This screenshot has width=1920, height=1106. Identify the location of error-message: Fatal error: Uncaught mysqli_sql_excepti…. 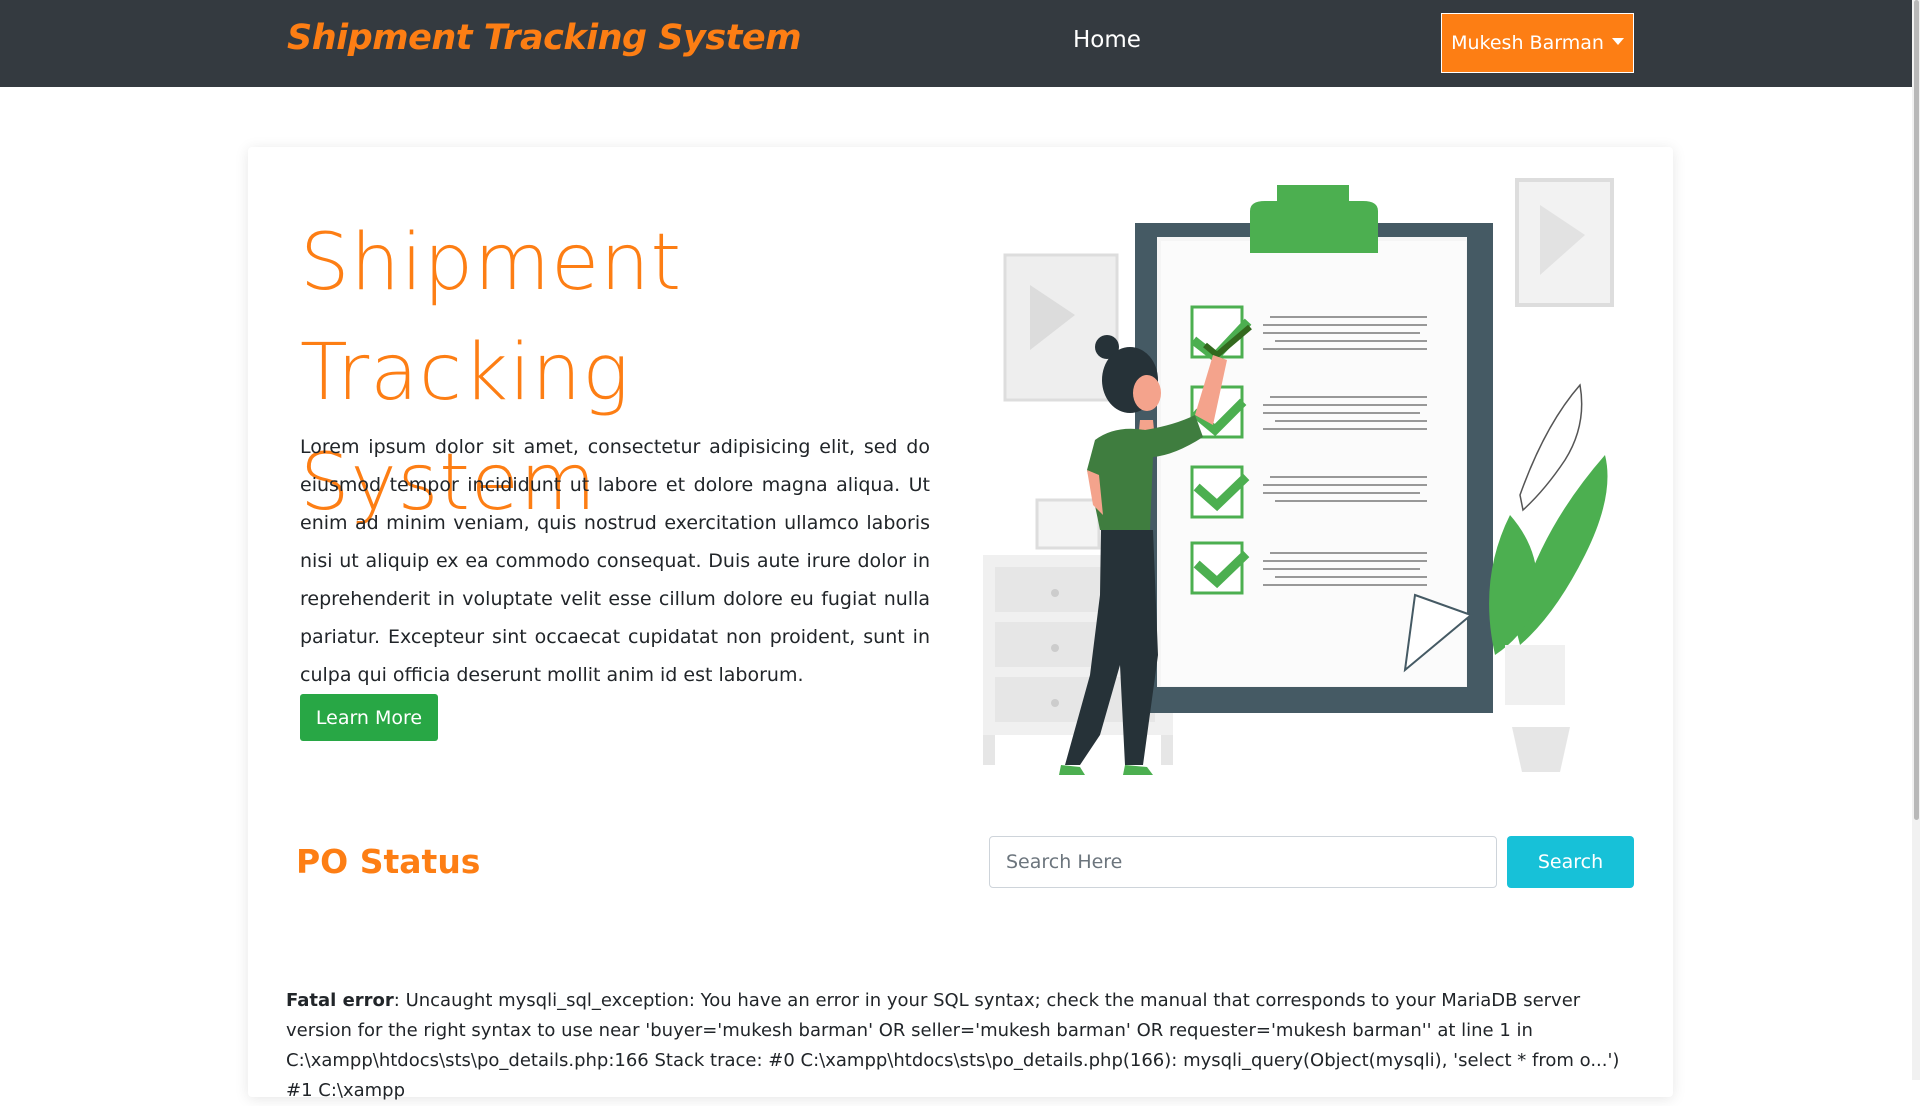
(956, 1046).